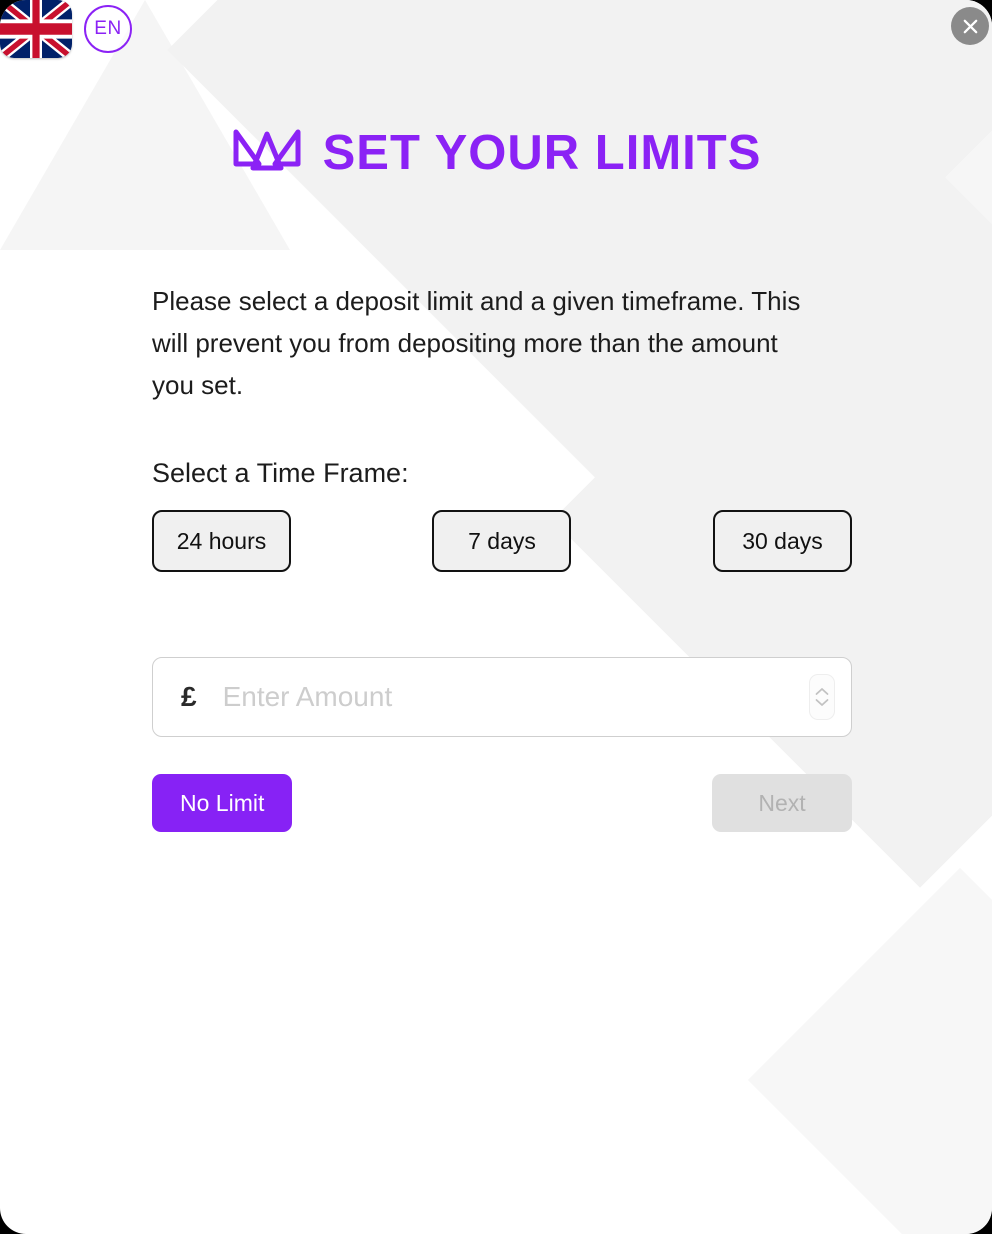  Describe the element at coordinates (221, 541) in the screenshot. I see `timeframe-button-24-hours: 24 hours` at that location.